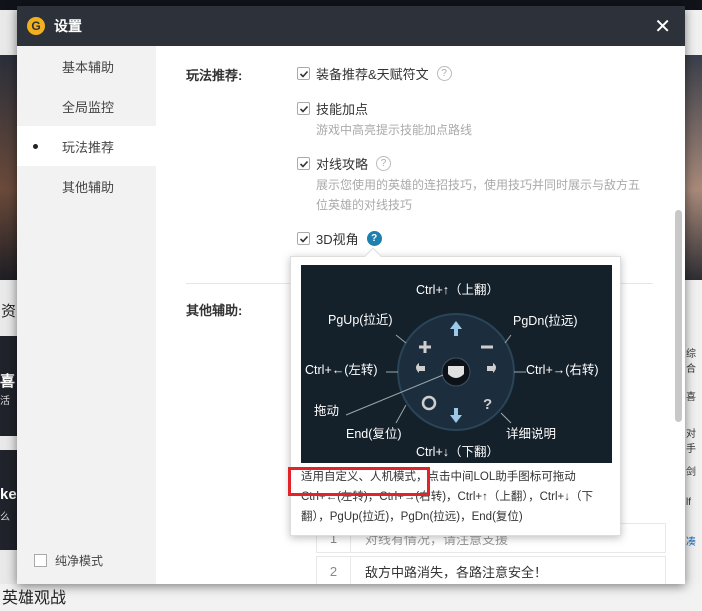  I want to click on scrollbar-thumb, so click(678, 316).